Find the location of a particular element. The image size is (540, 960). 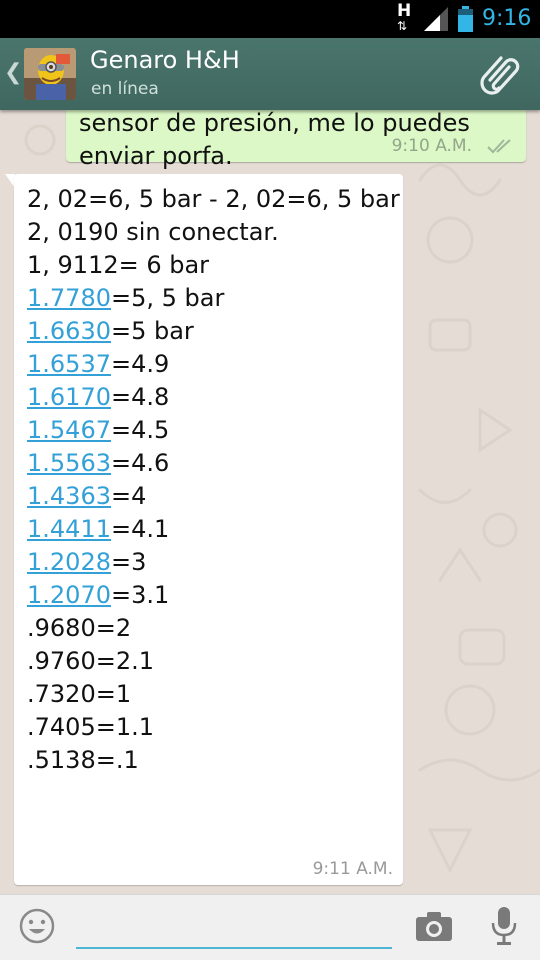

phone-number-link: 1.2028 is located at coordinates (69, 562).